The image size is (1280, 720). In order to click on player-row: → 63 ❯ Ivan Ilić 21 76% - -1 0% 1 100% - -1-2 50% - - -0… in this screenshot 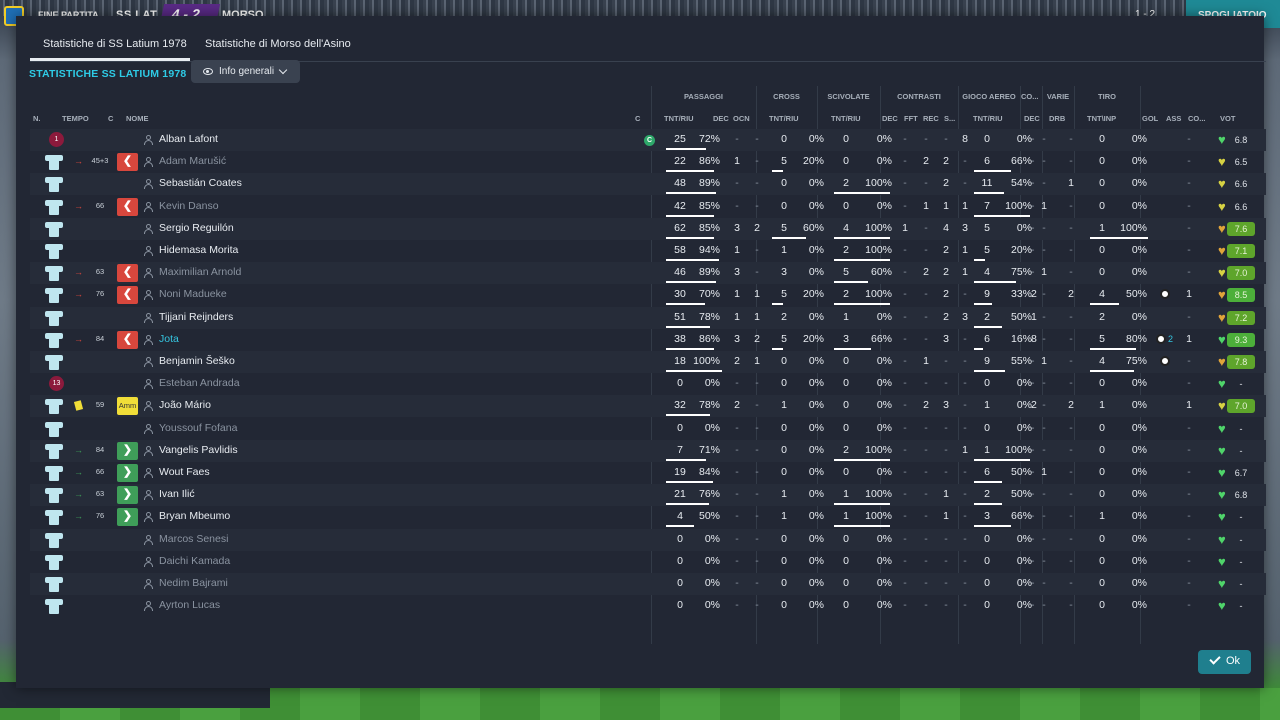, I will do `click(648, 495)`.